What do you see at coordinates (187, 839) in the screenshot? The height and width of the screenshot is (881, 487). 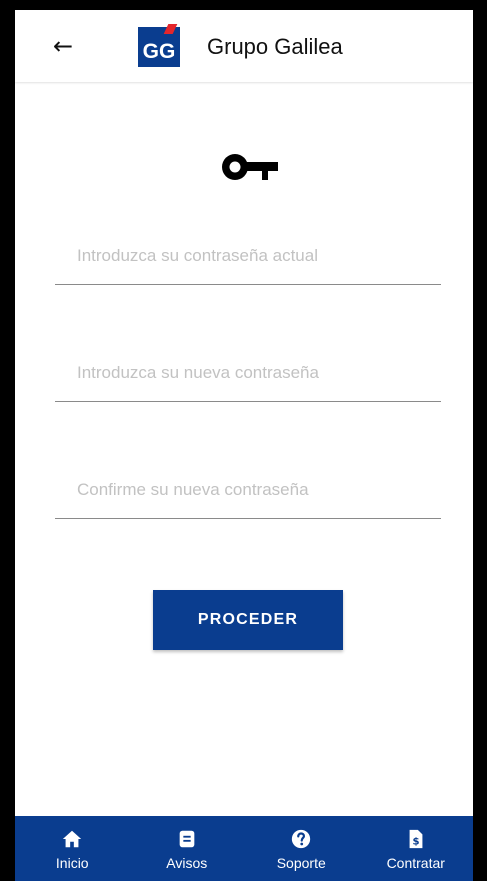 I see `document-icon` at bounding box center [187, 839].